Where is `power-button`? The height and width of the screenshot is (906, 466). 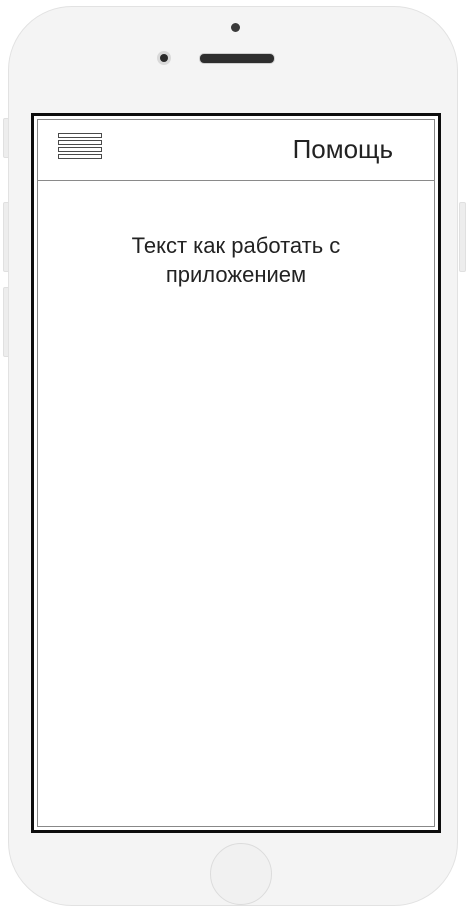
power-button is located at coordinates (462, 237).